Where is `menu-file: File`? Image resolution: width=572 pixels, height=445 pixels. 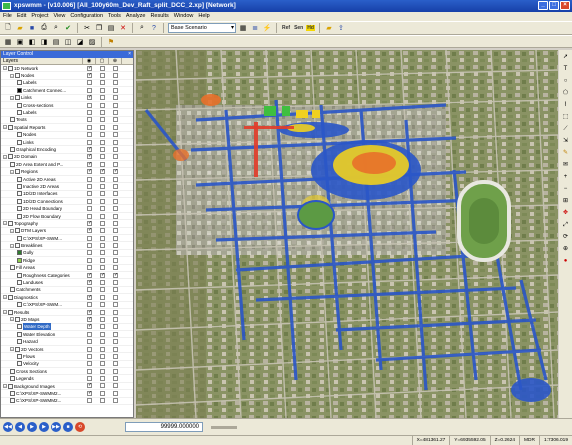 menu-file: File is located at coordinates (7, 16).